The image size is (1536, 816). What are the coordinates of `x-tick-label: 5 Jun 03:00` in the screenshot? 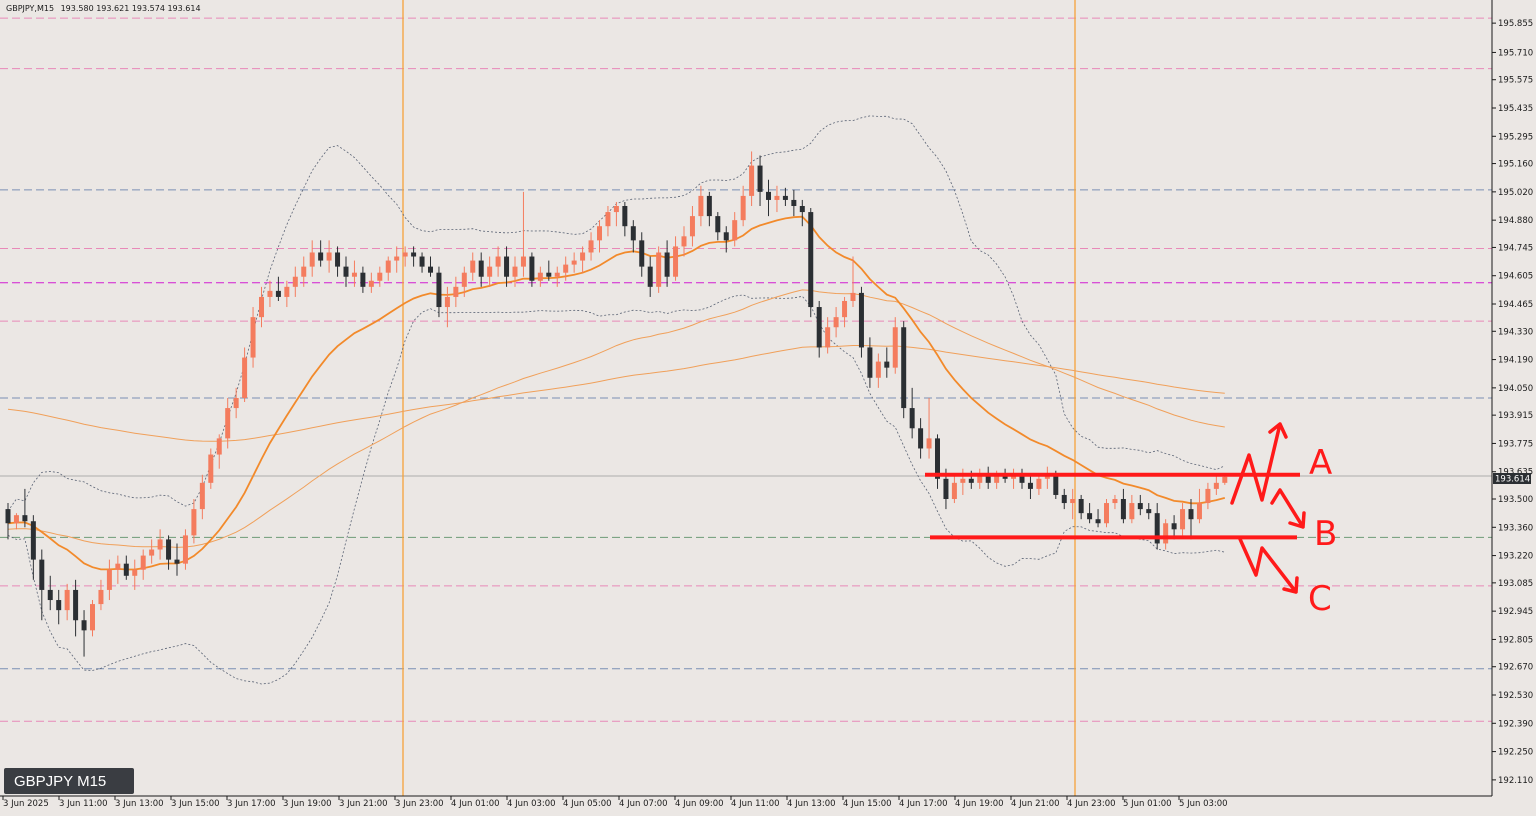 It's located at (1203, 804).